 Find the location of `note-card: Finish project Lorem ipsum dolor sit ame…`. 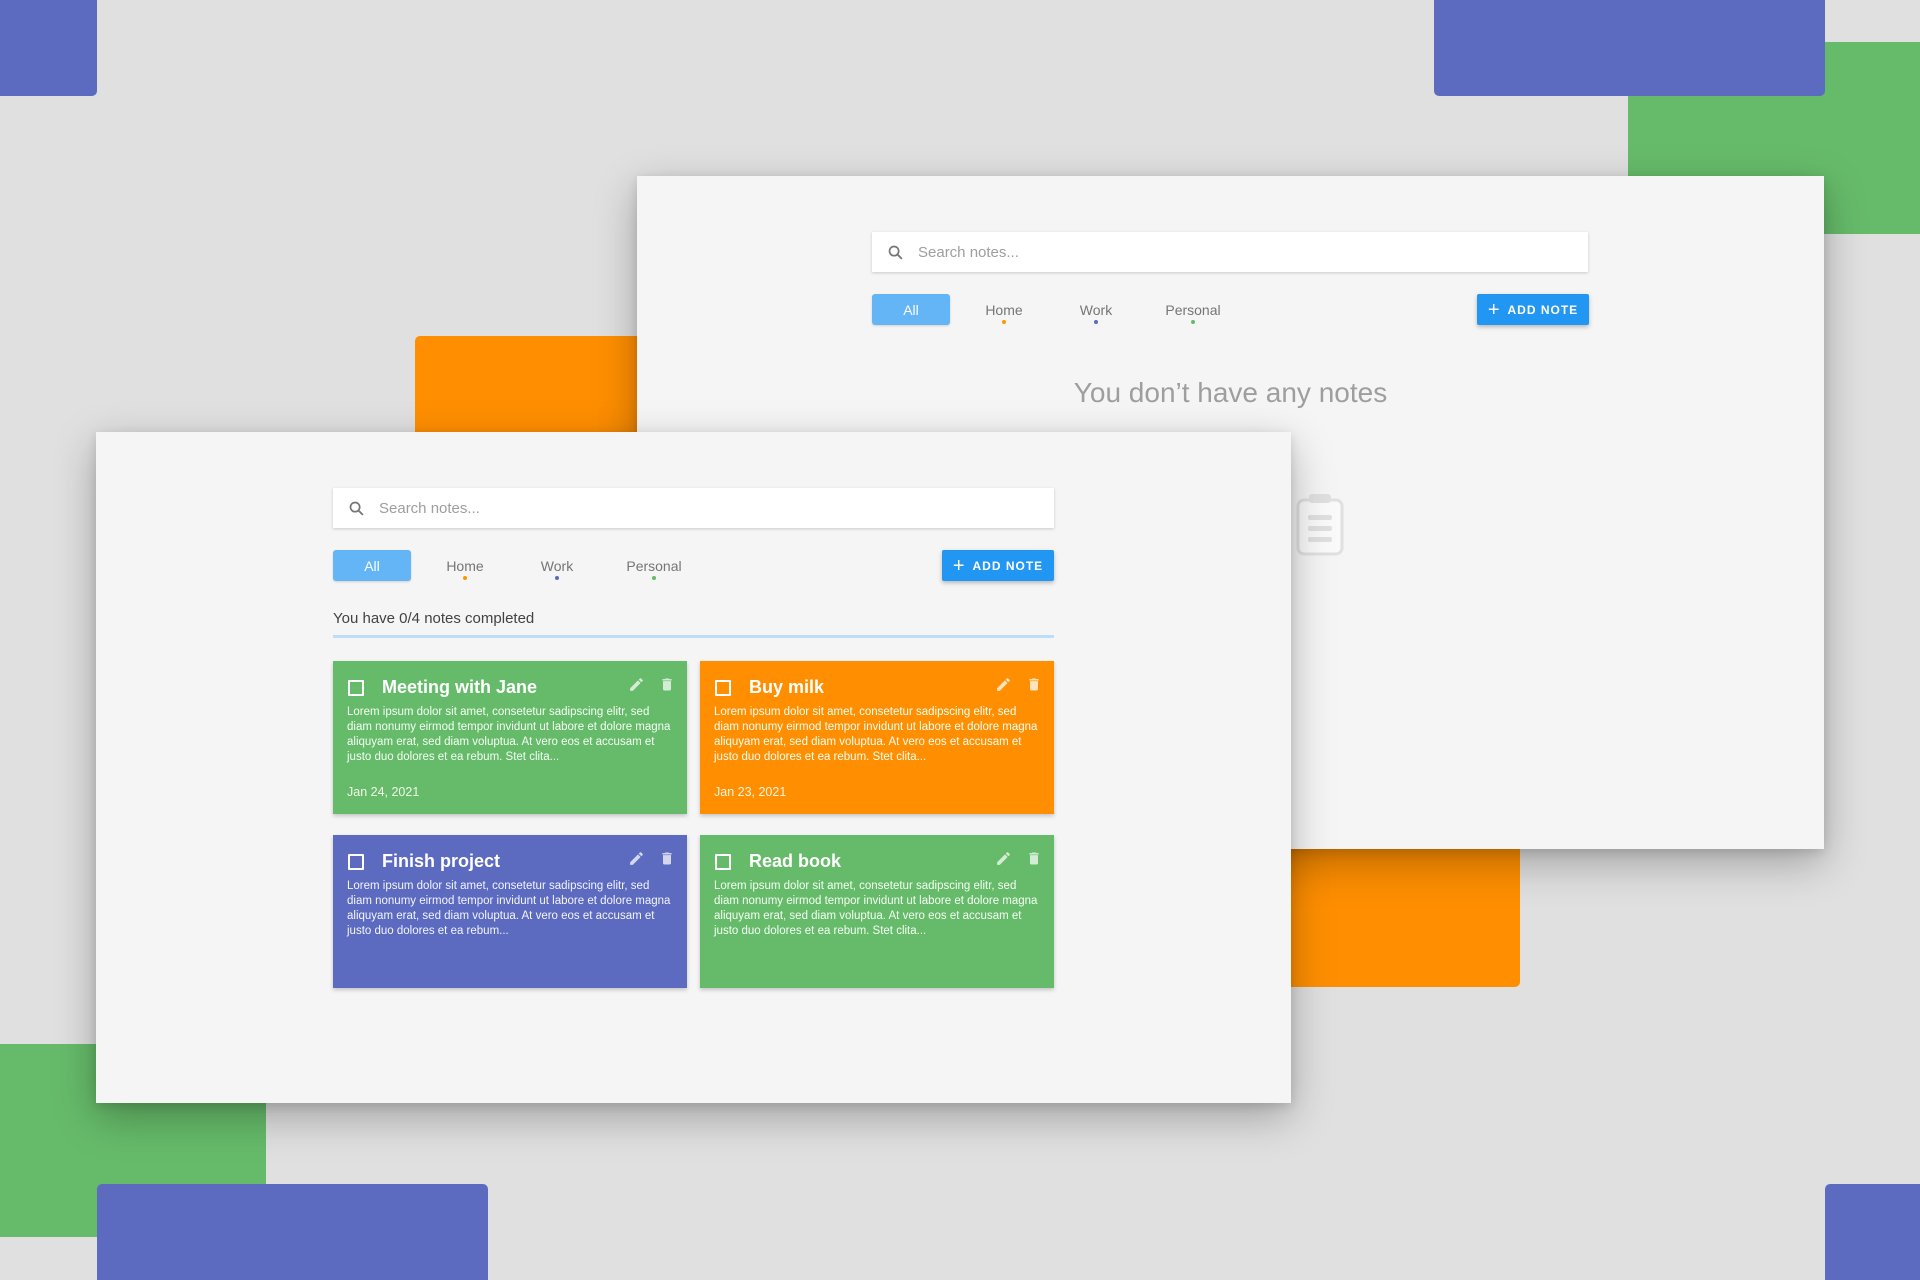

note-card: Finish project Lorem ipsum dolor sit ame… is located at coordinates (510, 911).